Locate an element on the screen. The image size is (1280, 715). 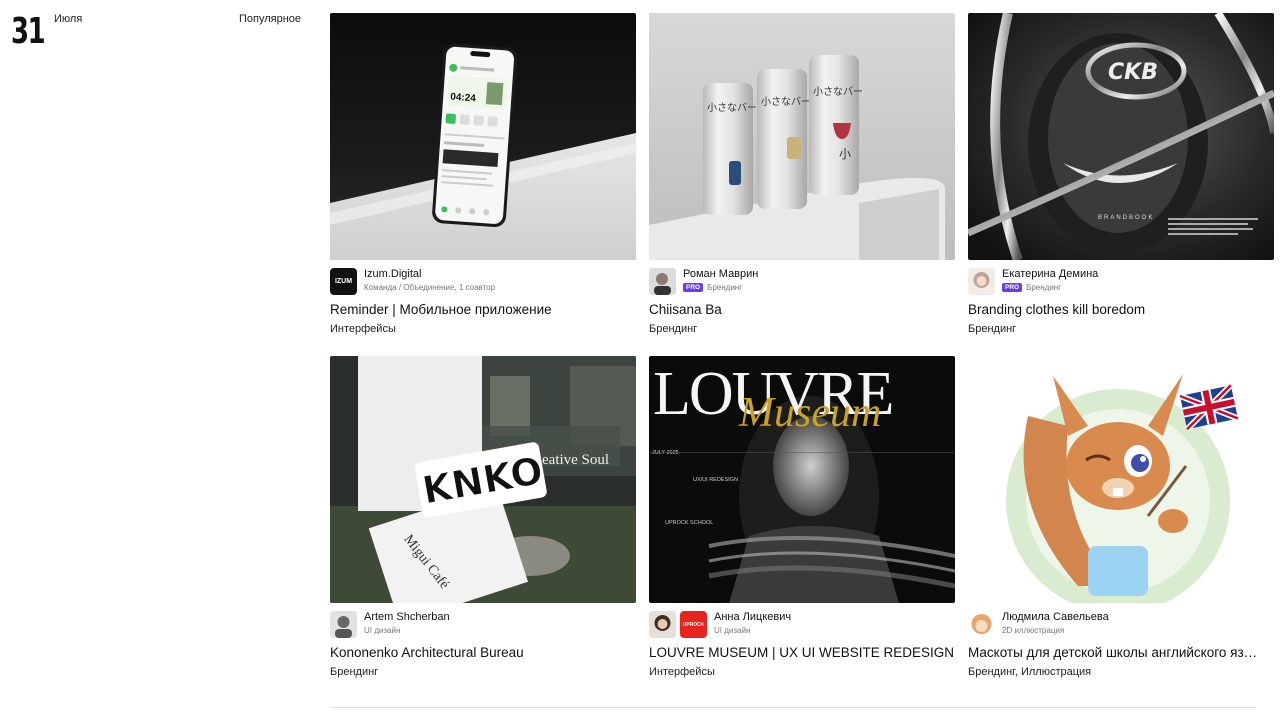
team-avatar-text: UPROCK is located at coordinates (693, 624).